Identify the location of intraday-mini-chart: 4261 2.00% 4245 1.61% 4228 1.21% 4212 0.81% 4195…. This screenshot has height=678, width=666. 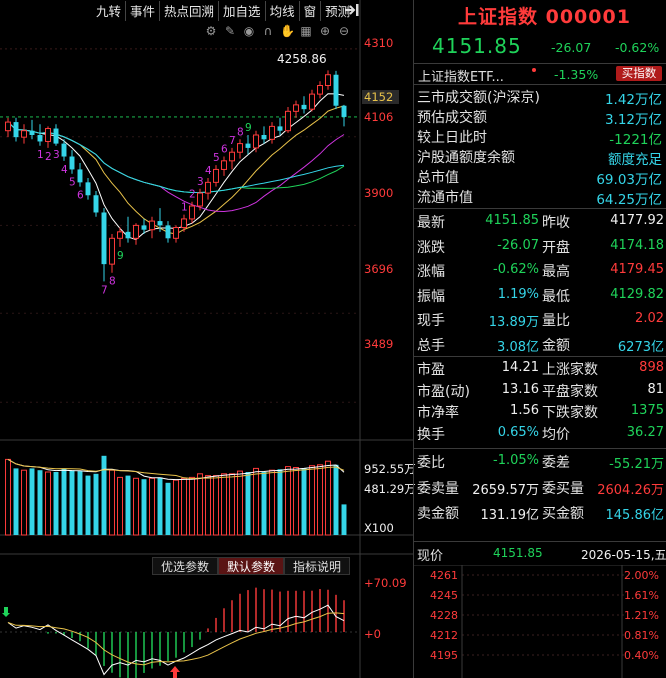
(540, 621).